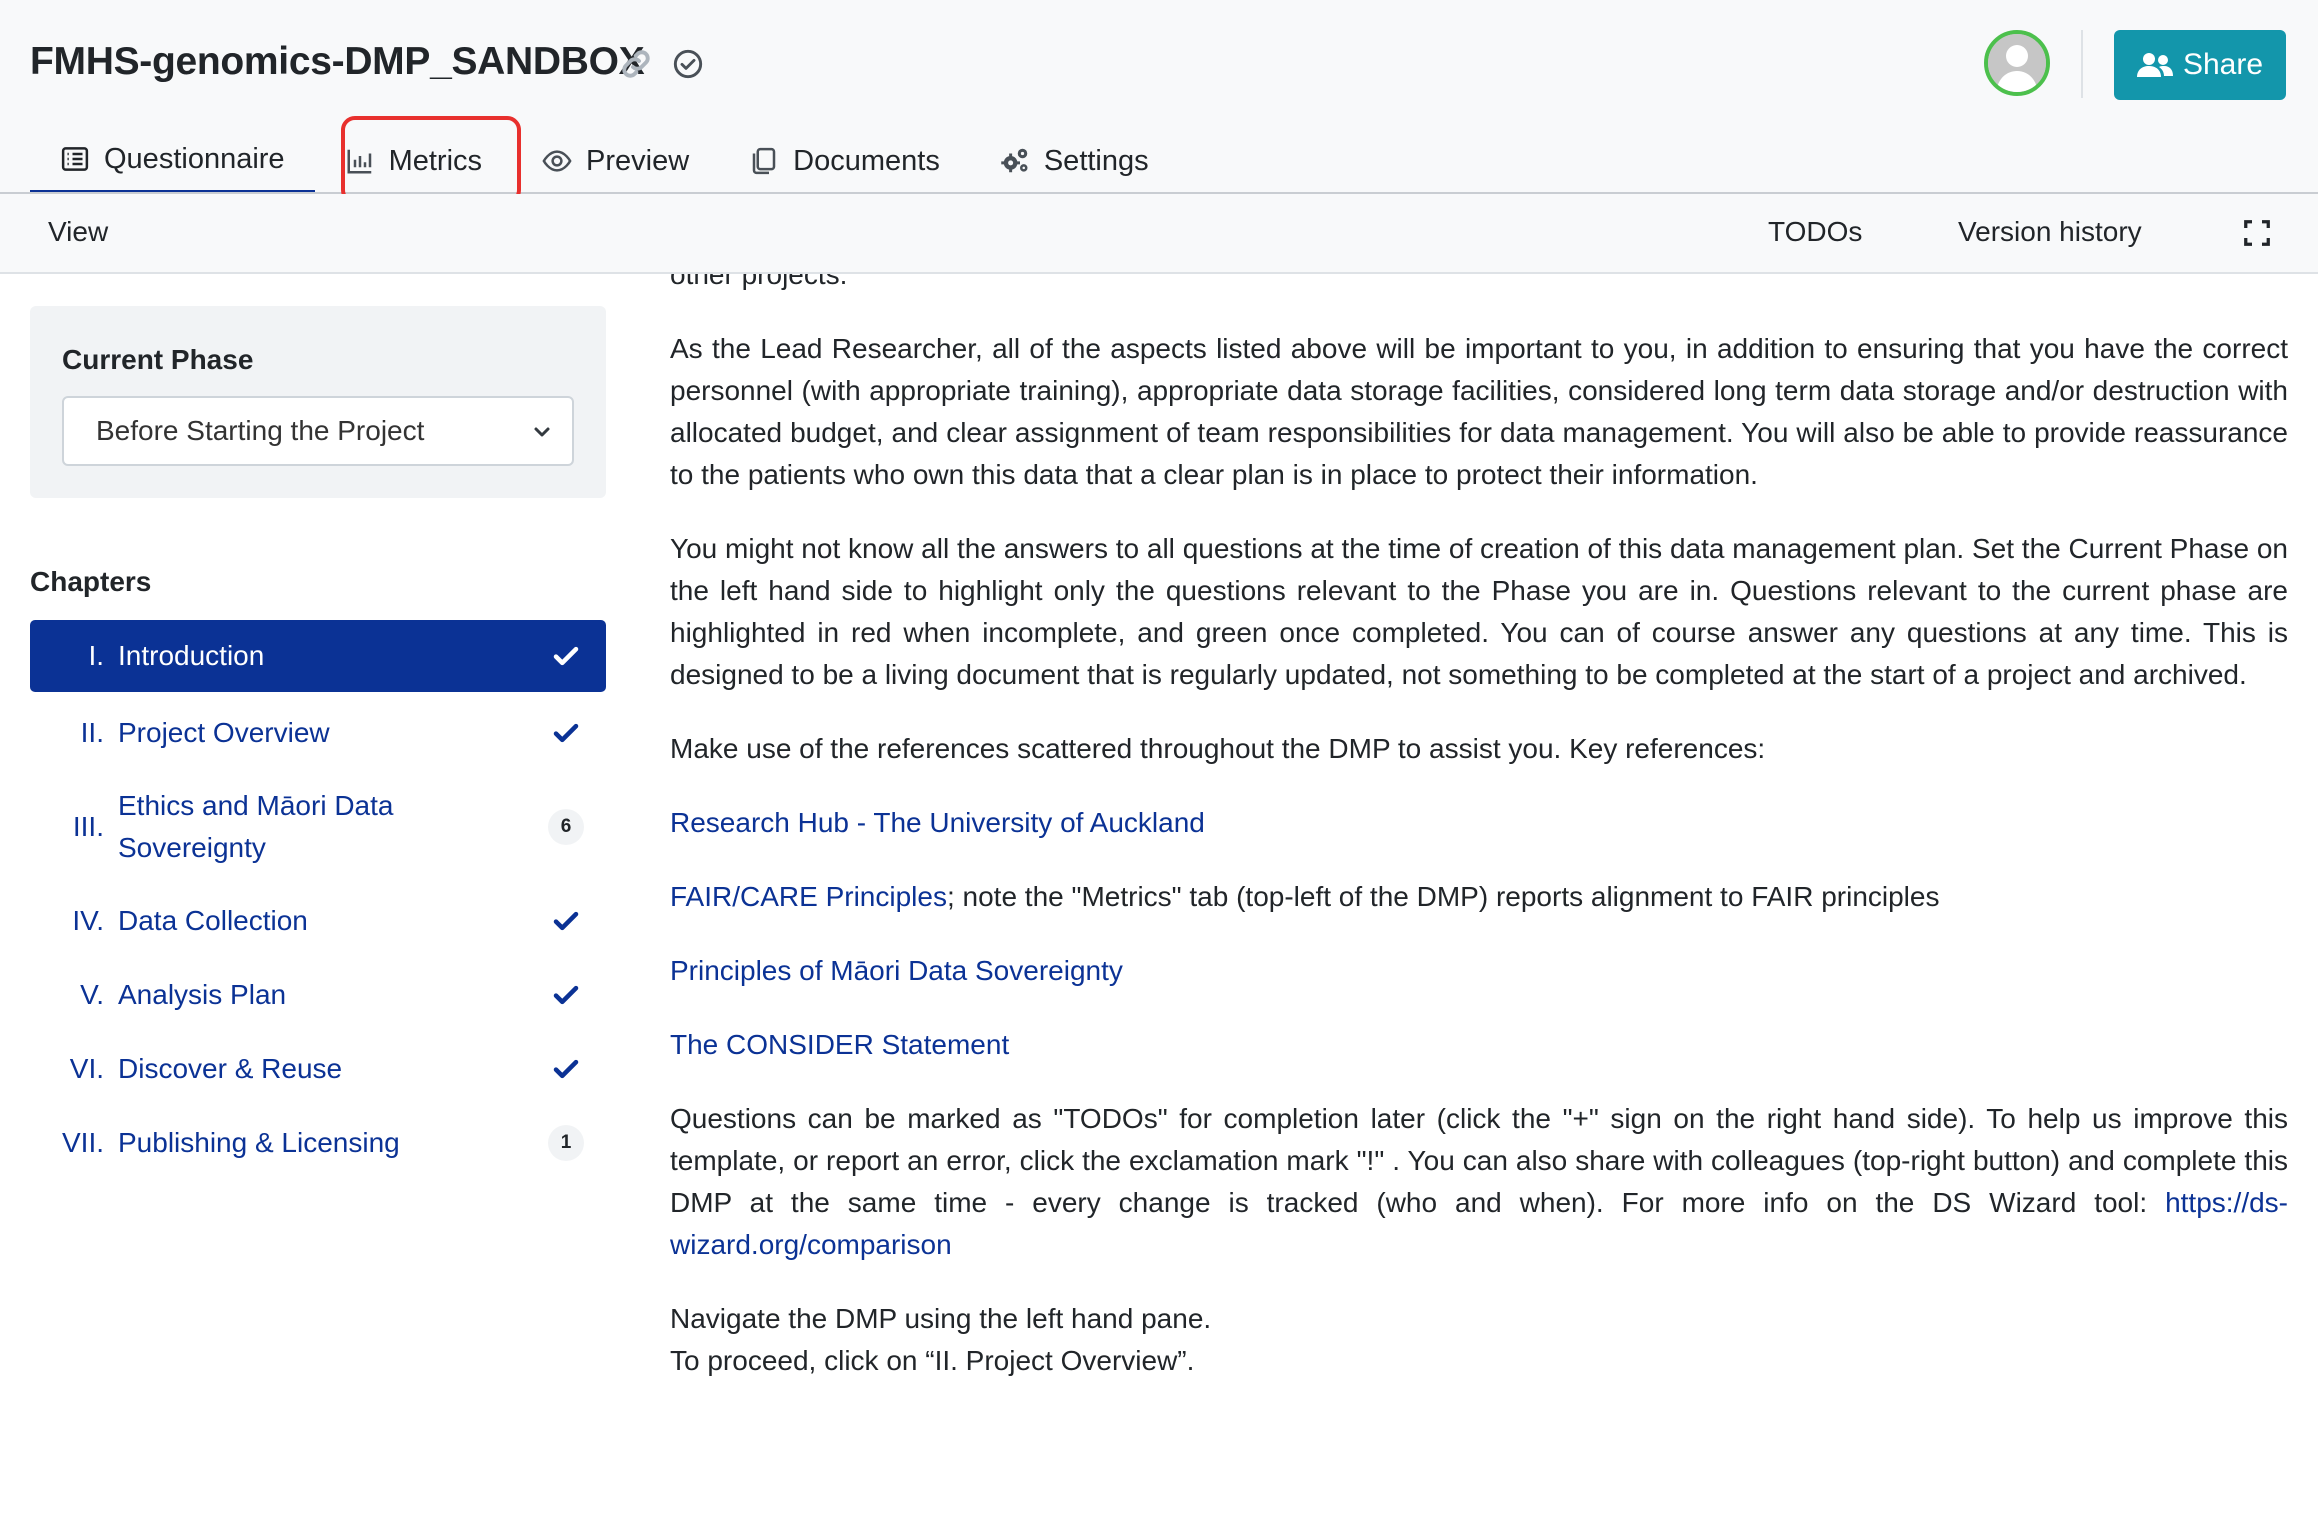  Describe the element at coordinates (256, 826) in the screenshot. I see `chapter-label: Ethics and Māori Data Sovereignty` at that location.